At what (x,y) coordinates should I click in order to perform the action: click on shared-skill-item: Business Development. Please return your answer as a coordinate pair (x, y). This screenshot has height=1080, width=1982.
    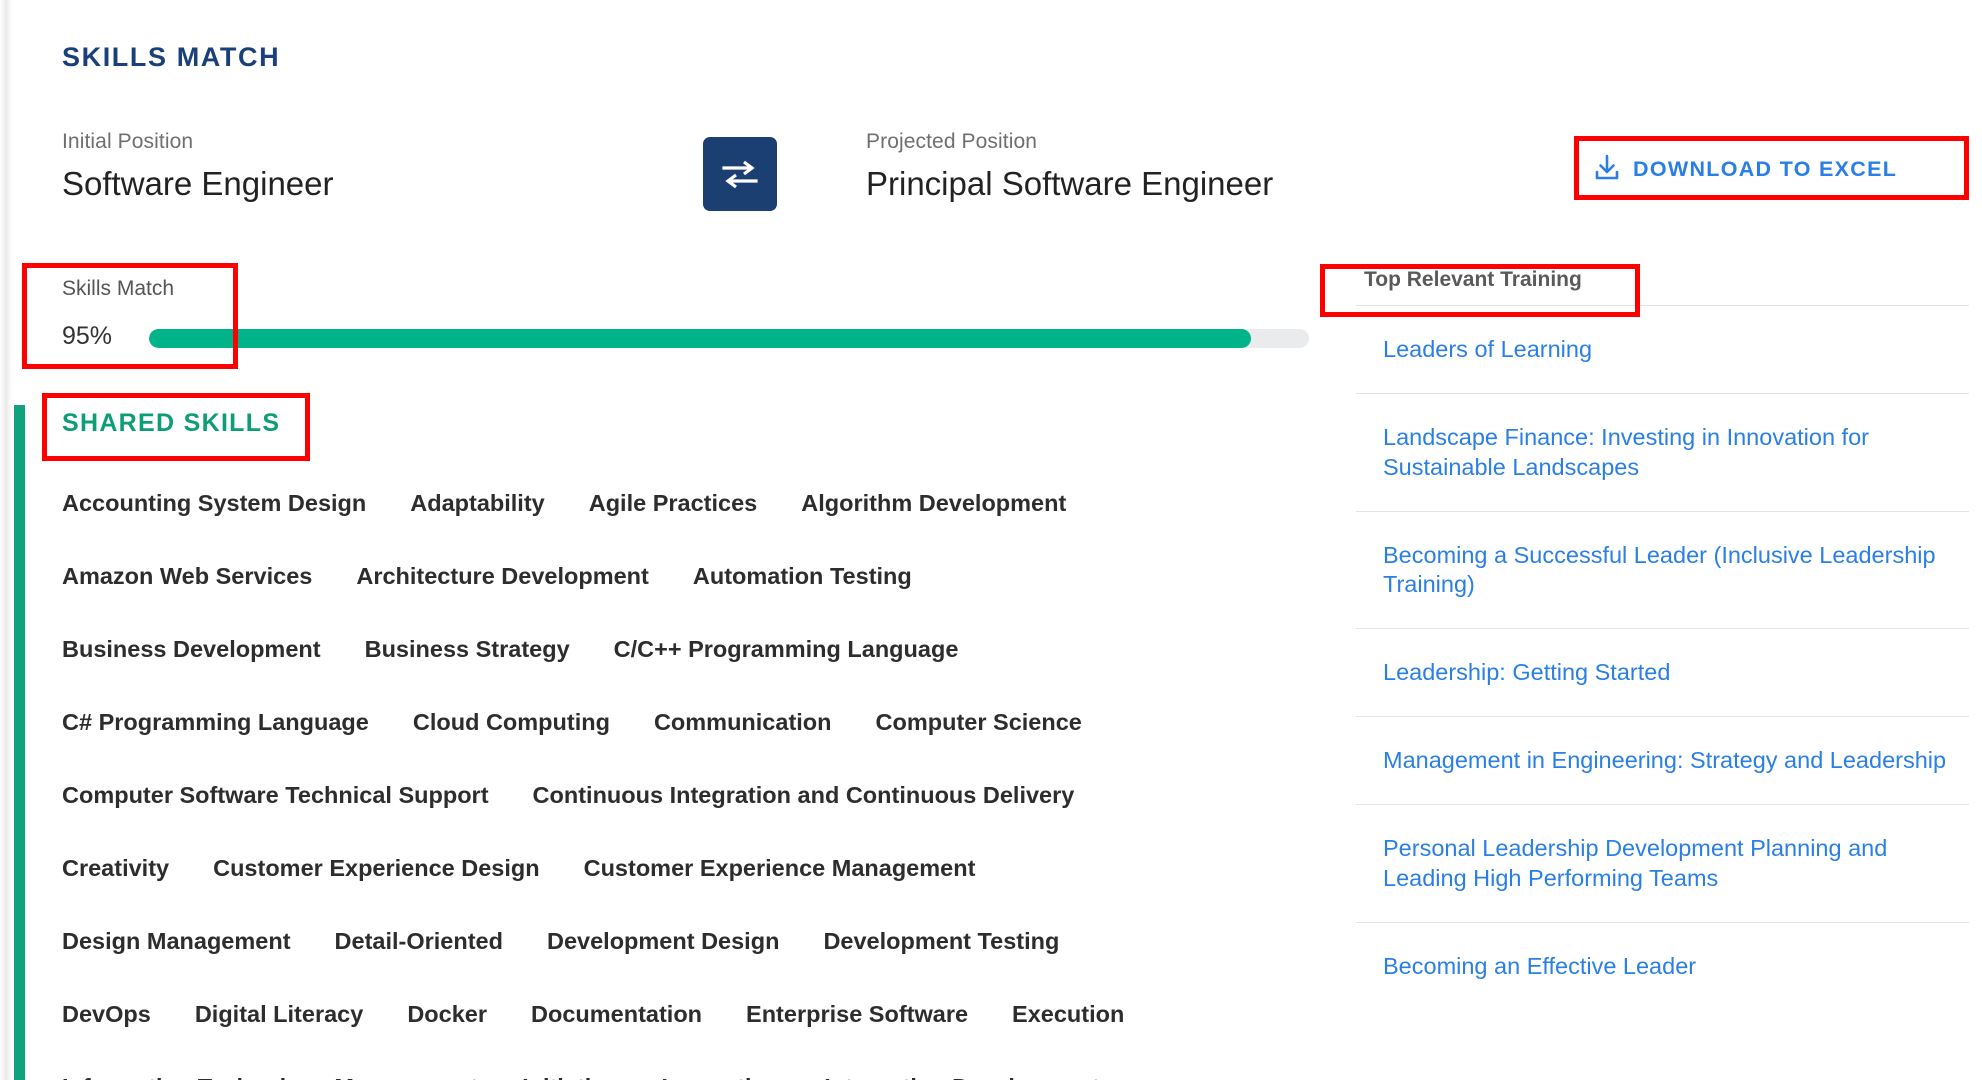
    Looking at the image, I should click on (191, 649).